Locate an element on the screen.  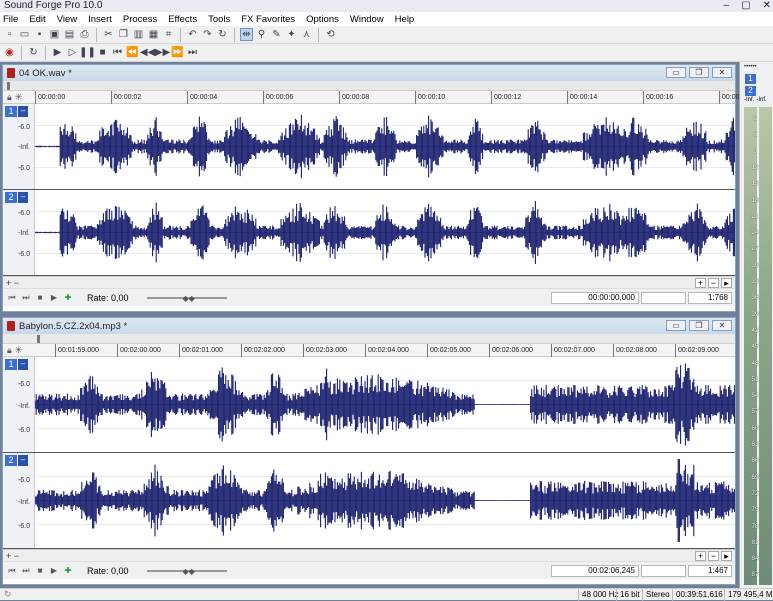
close-button: ✕ is located at coordinates (767, 6).